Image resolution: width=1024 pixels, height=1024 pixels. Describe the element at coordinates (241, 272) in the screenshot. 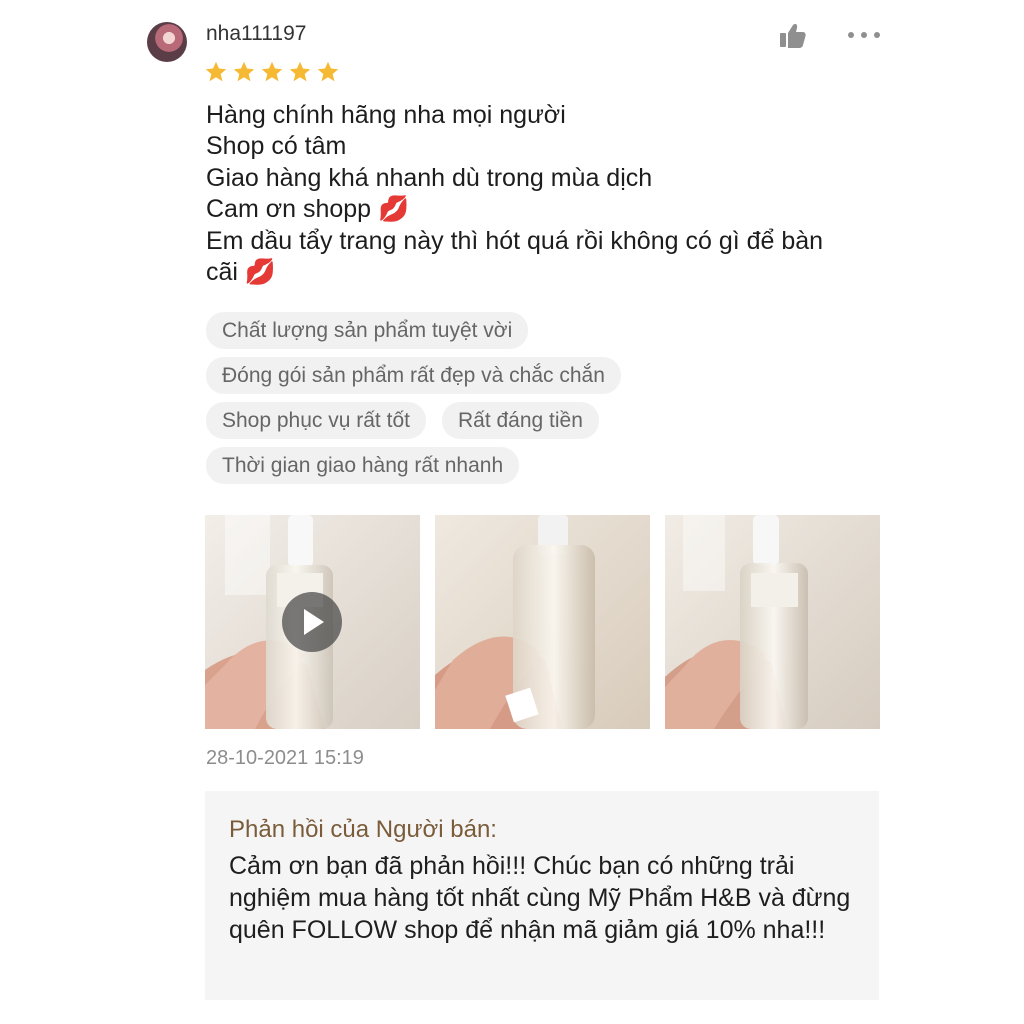

I see `review-line: cãi 💋` at that location.